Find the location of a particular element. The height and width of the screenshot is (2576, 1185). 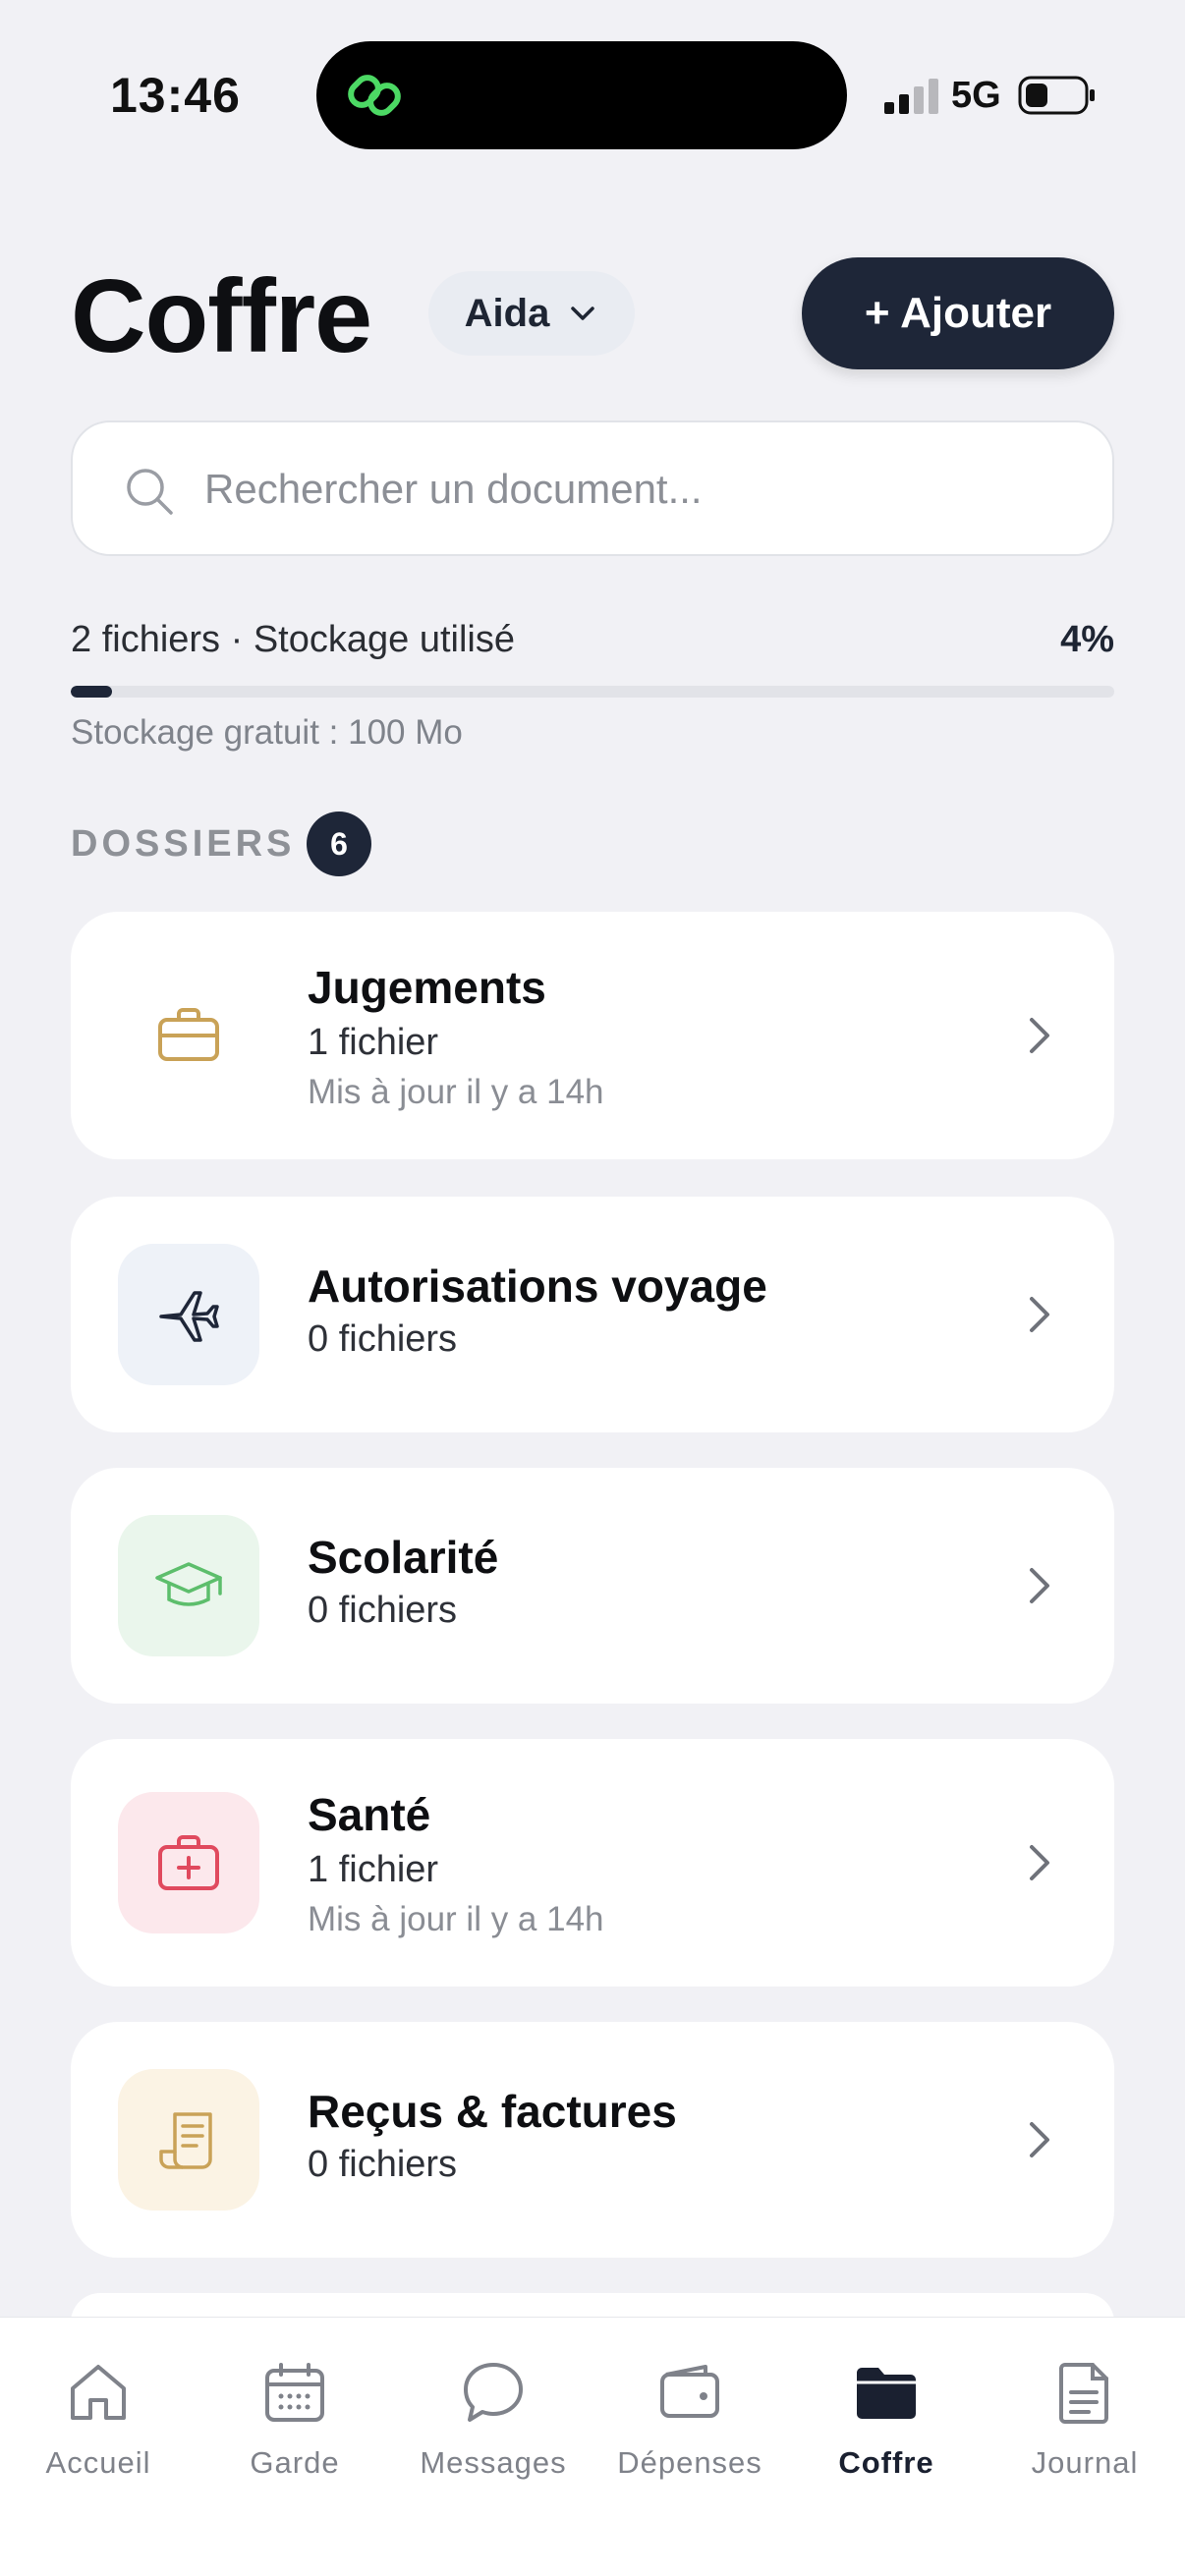

storage-label: 2 fichiers · Stockage utilisé is located at coordinates (293, 639).